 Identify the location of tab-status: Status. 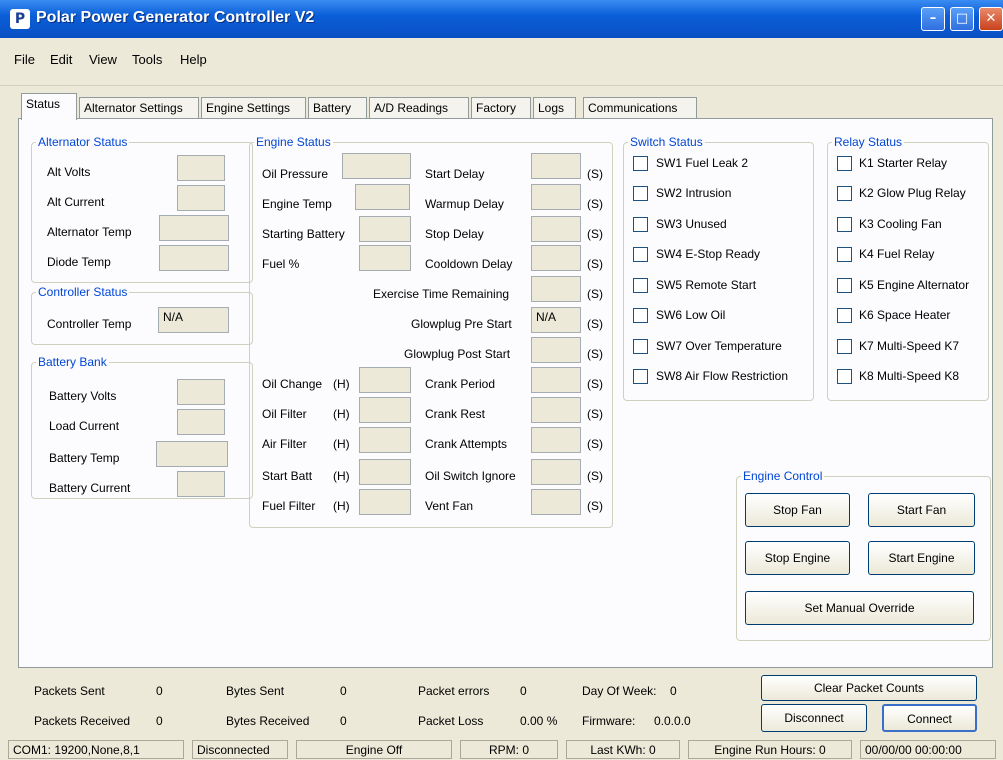
(49, 106).